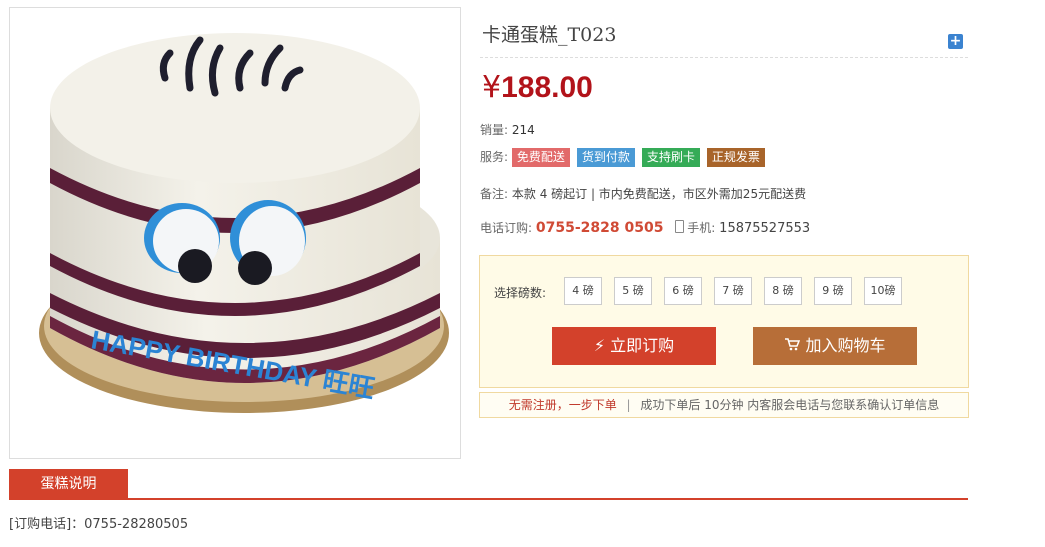  What do you see at coordinates (540, 157) in the screenshot?
I see `service-tag-free-delivery: 免费配送` at bounding box center [540, 157].